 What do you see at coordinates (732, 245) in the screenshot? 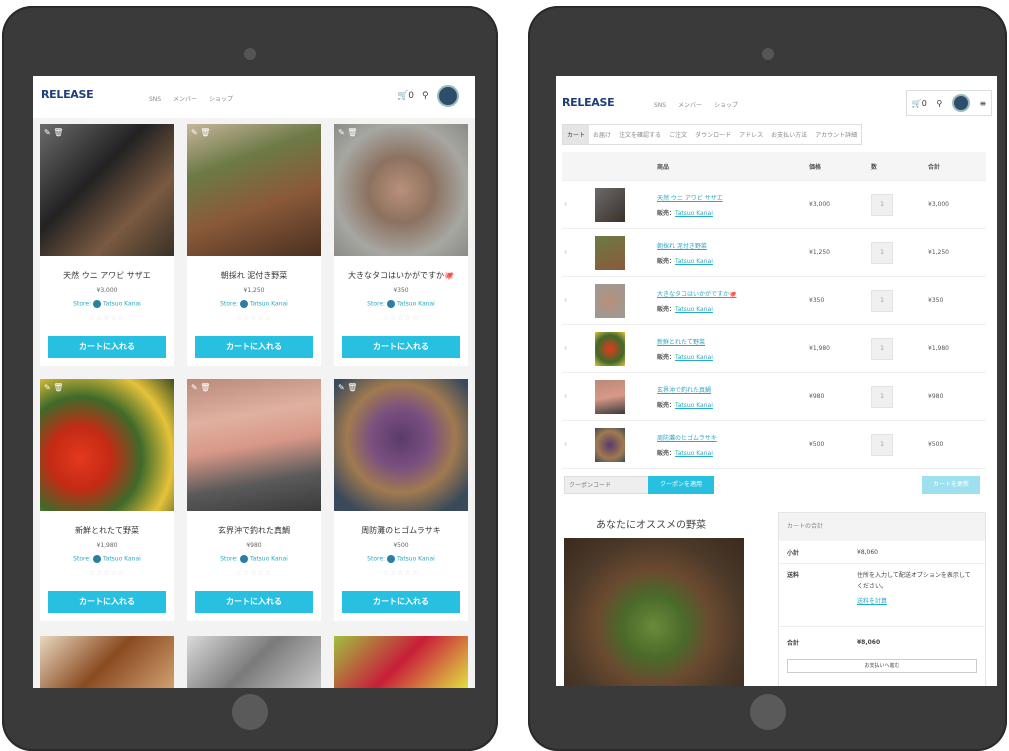
I see `product-link: 朝採れ 泥付き野菜` at bounding box center [732, 245].